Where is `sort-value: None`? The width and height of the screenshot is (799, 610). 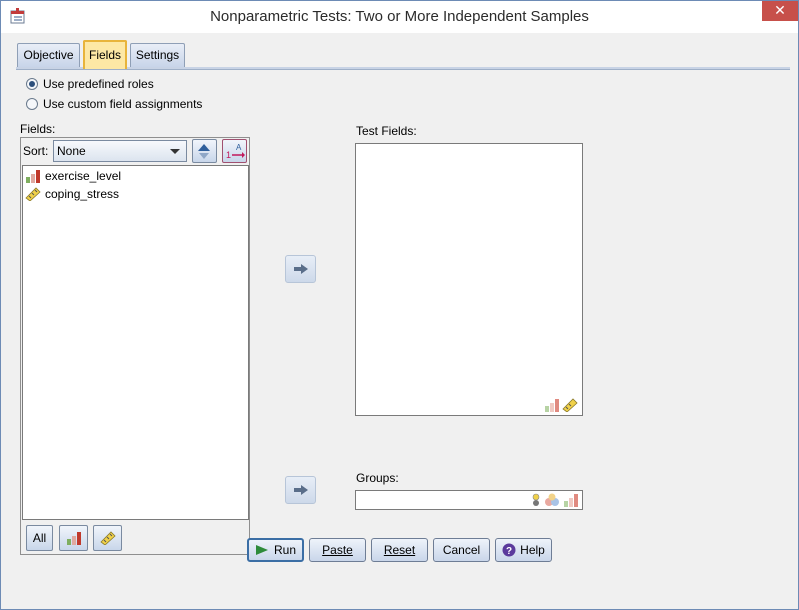
sort-value: None is located at coordinates (71, 151).